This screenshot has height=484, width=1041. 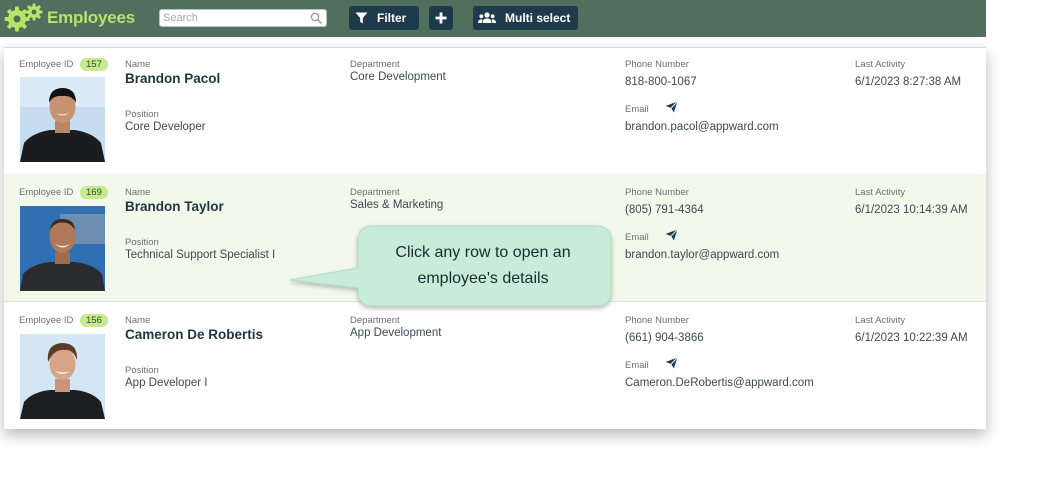 I want to click on tooltip-line-2: employee's details, so click(x=483, y=278).